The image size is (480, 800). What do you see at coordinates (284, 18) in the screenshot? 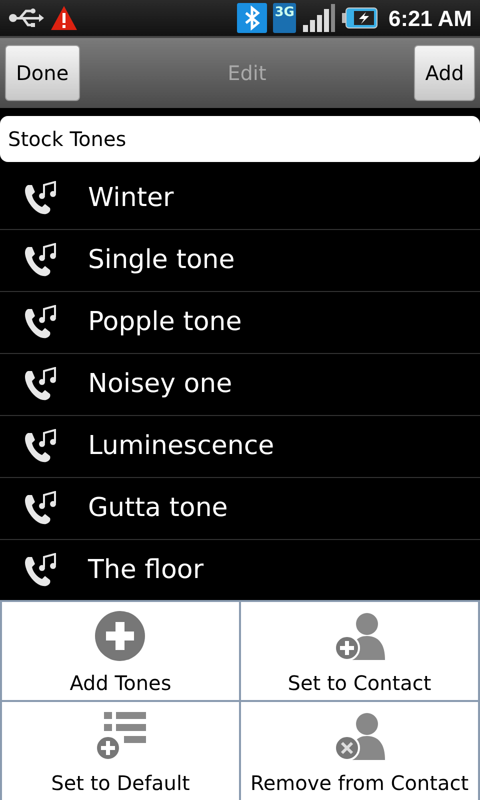
I see `network-type-icon: 3G` at bounding box center [284, 18].